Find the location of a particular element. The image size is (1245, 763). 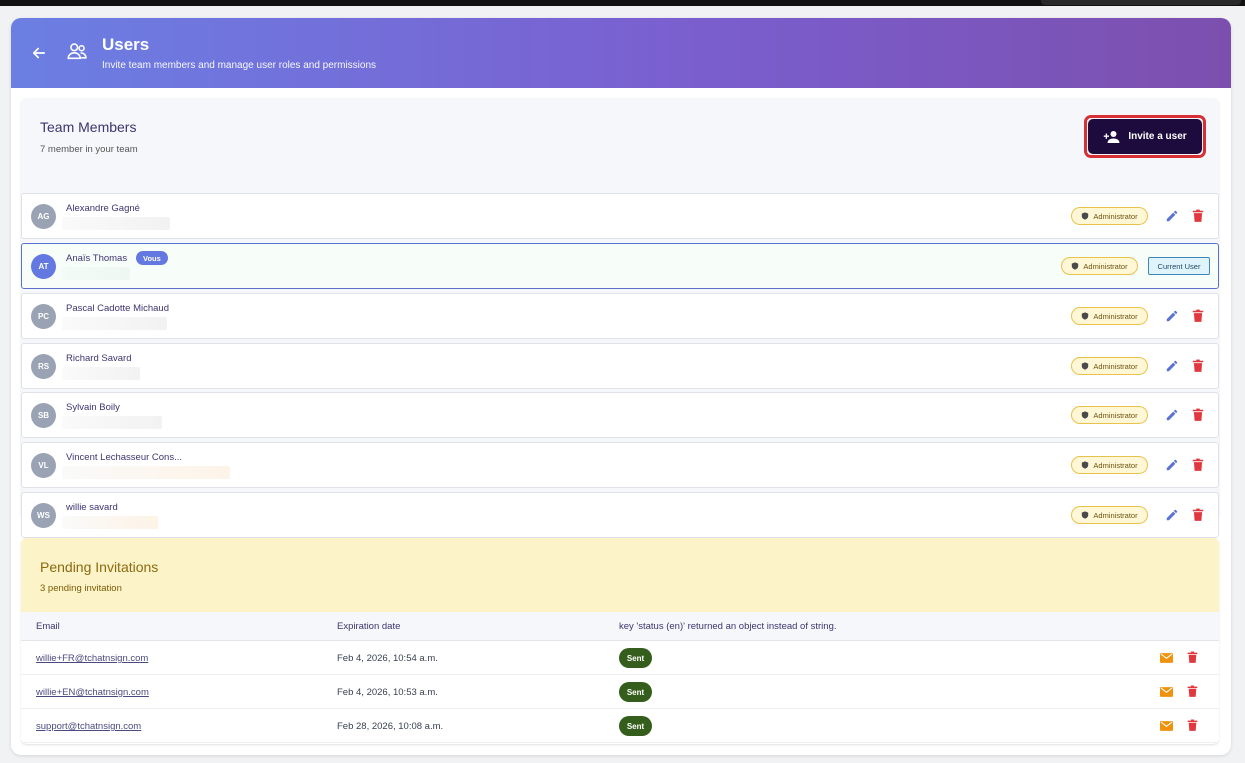

pending-invitations-title: Pending Invitations is located at coordinates (99, 567).